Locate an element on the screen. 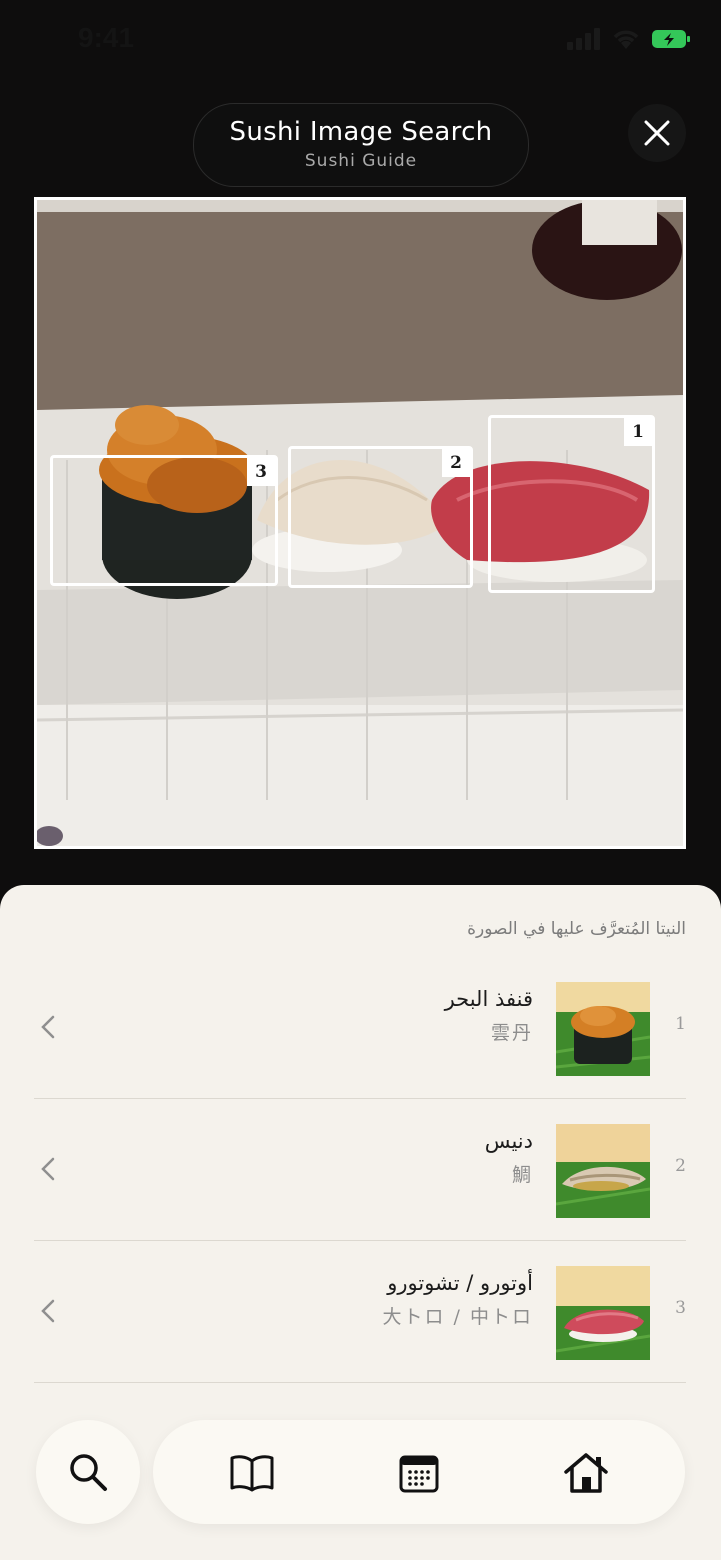 This screenshot has width=721, height=1560. tab-calendar is located at coordinates (419, 1473).